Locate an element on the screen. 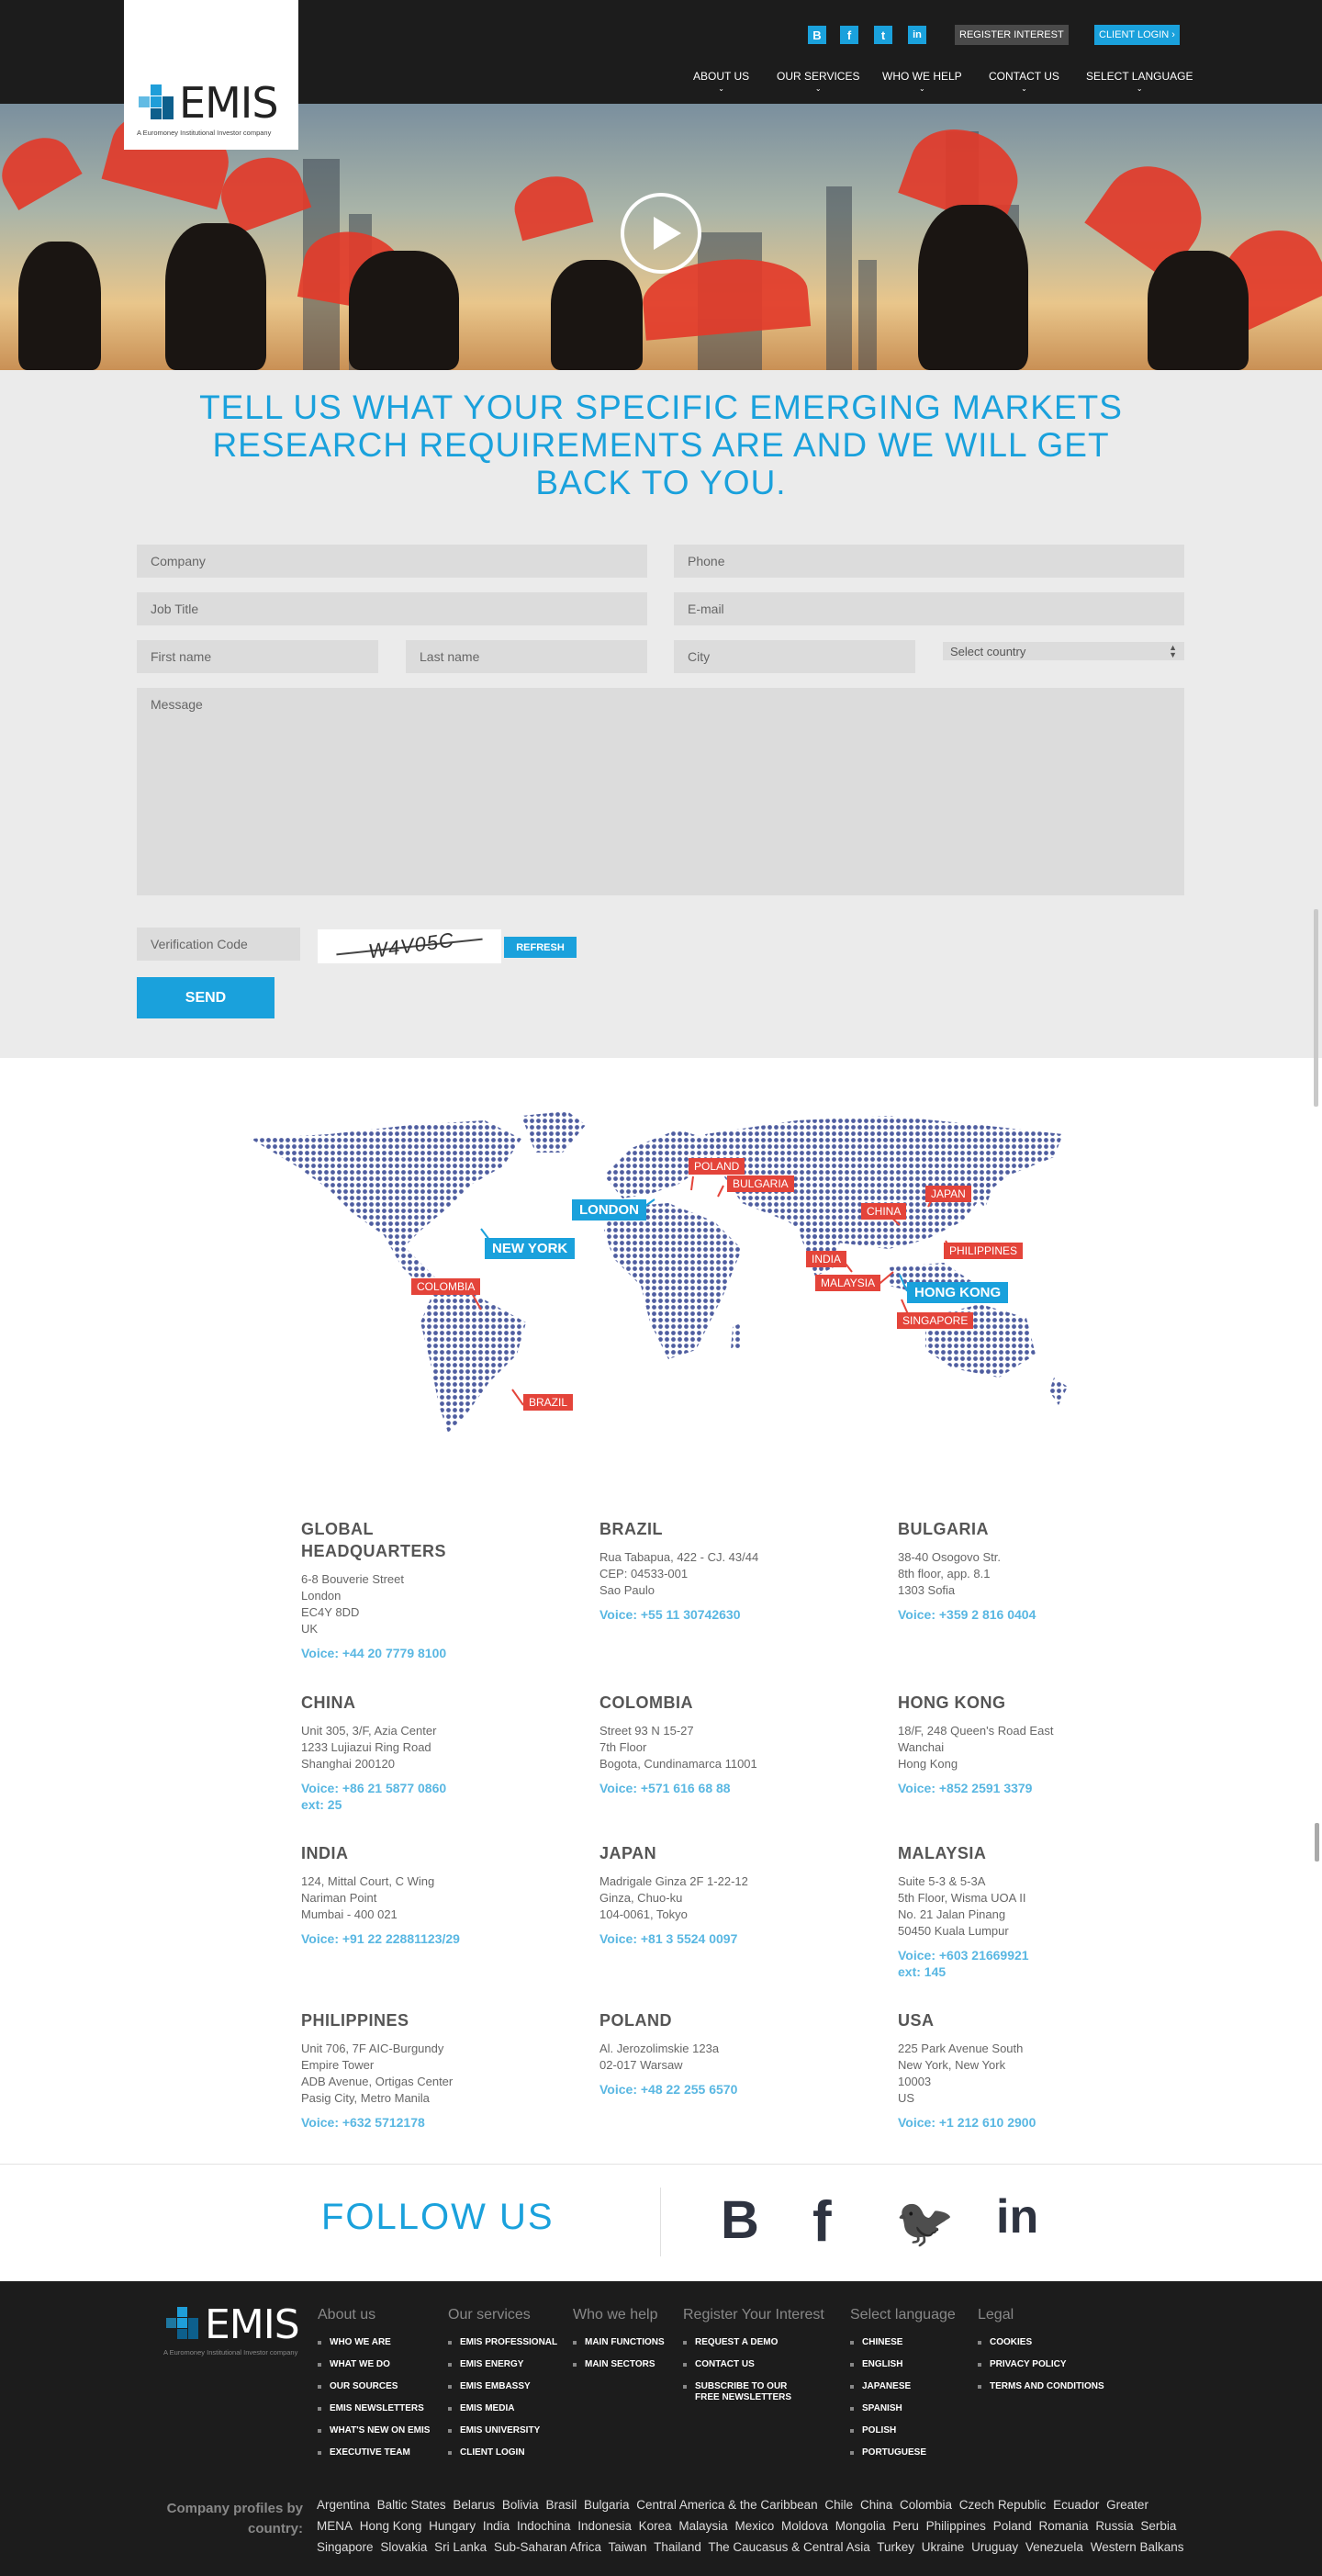 The image size is (1322, 2576). footer-link: POLISH is located at coordinates (903, 2430).